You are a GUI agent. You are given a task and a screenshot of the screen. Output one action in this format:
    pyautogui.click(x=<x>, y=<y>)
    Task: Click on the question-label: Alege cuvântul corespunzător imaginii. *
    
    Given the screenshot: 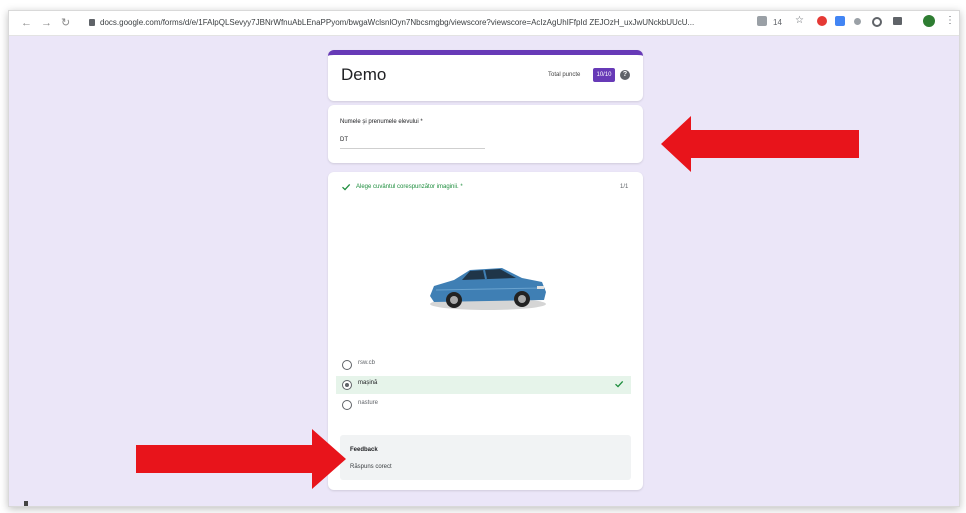 What is the action you would take?
    pyautogui.click(x=409, y=187)
    